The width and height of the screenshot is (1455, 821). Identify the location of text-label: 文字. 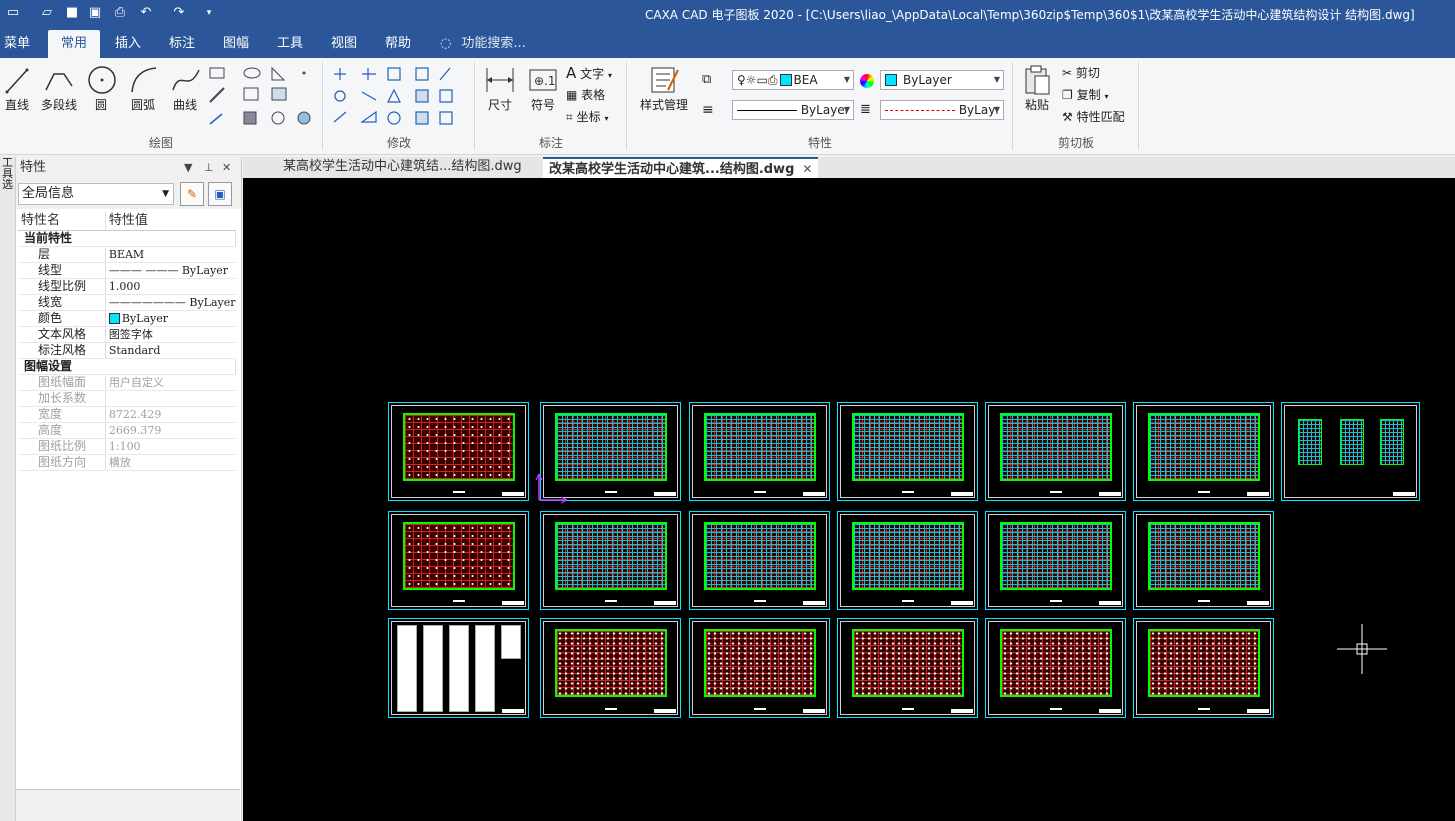
(592, 74).